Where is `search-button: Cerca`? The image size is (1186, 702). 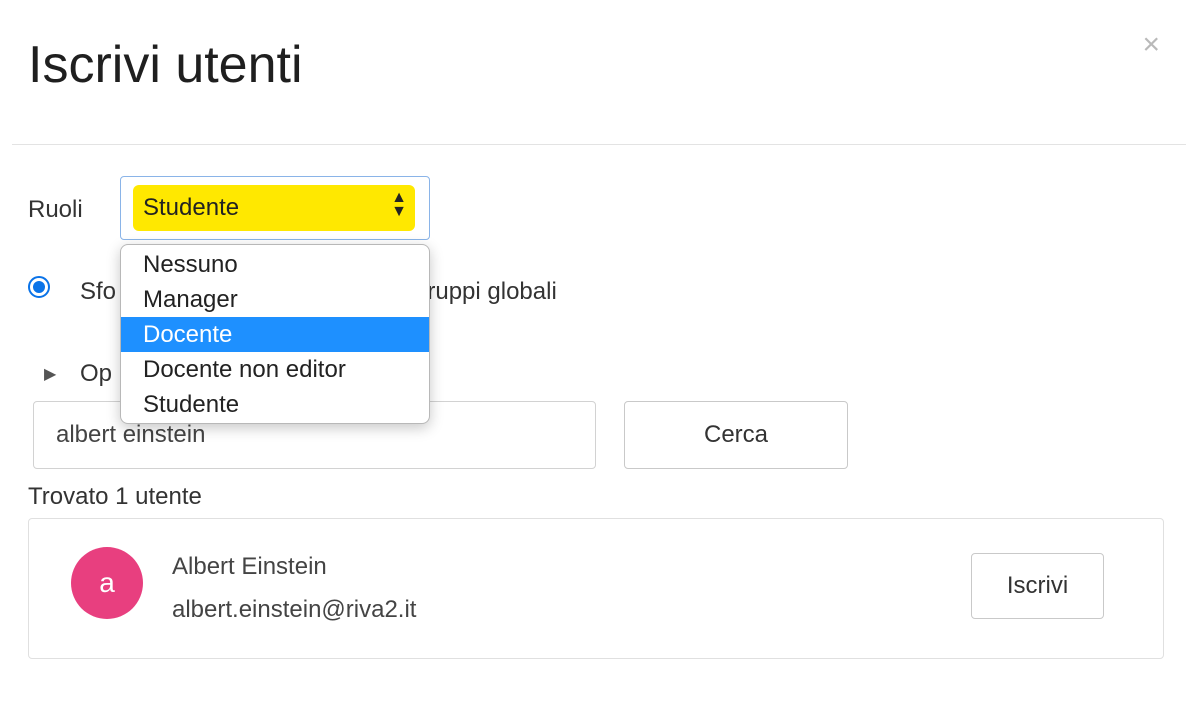
search-button: Cerca is located at coordinates (736, 435).